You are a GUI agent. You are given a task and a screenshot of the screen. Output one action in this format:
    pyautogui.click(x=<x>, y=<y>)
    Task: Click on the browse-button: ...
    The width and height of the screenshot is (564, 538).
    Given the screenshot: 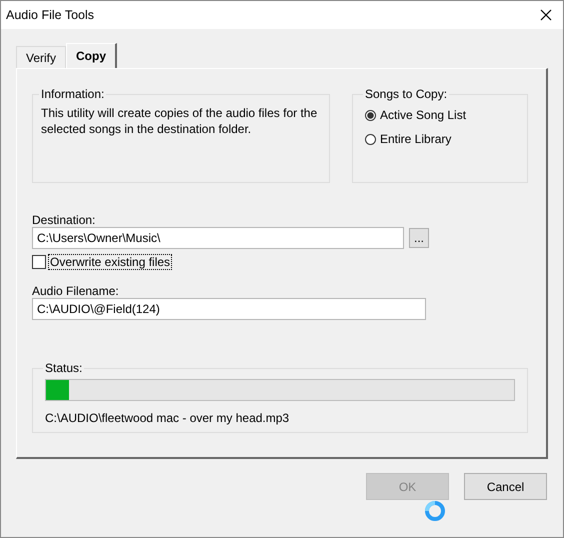 What is the action you would take?
    pyautogui.click(x=419, y=238)
    